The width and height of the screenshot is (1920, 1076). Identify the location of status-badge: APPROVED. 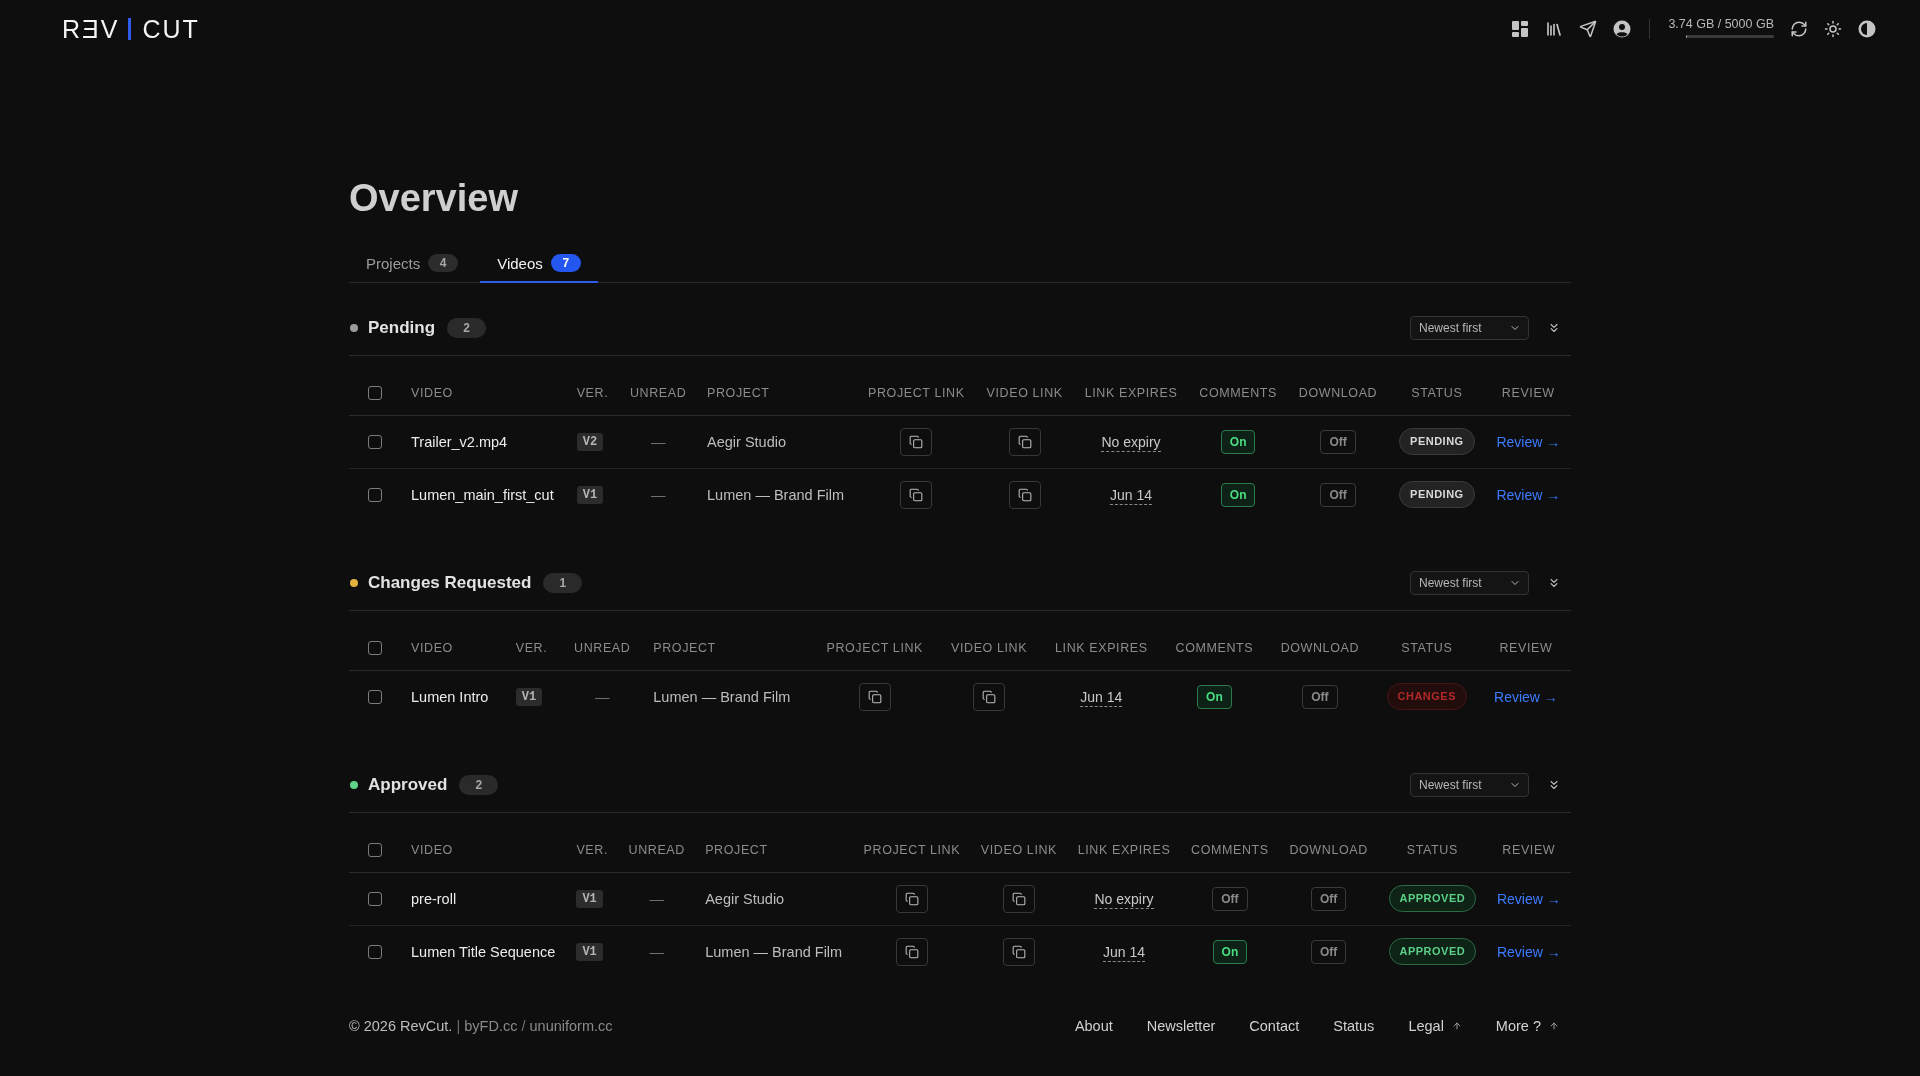
(1432, 952).